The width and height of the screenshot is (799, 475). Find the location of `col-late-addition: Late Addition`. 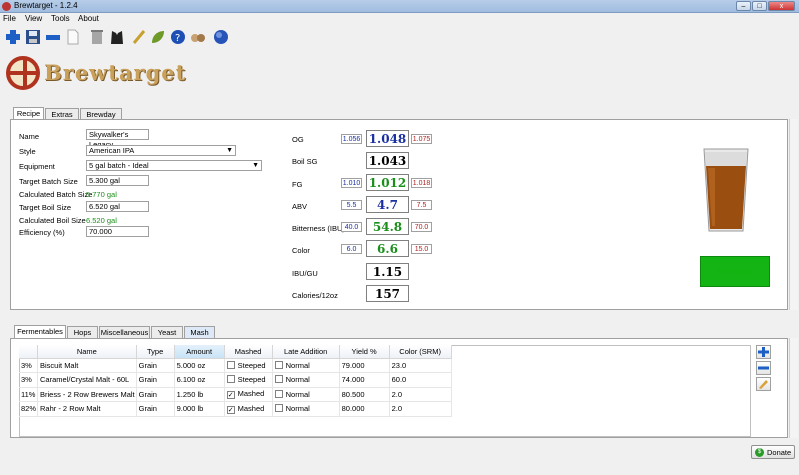

col-late-addition: Late Addition is located at coordinates (306, 352).